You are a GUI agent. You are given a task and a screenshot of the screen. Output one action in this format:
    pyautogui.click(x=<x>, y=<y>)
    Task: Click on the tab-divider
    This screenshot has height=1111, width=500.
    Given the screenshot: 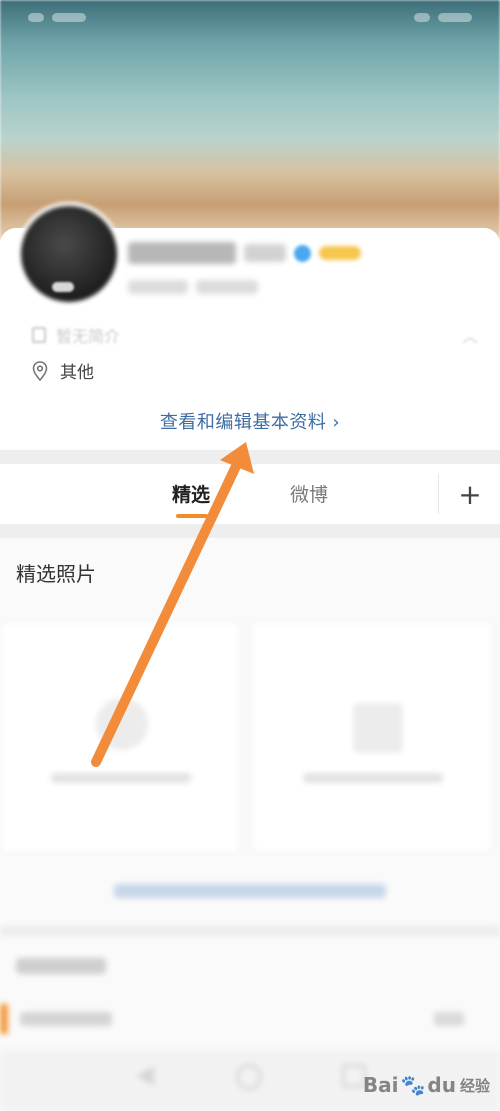 What is the action you would take?
    pyautogui.click(x=438, y=494)
    